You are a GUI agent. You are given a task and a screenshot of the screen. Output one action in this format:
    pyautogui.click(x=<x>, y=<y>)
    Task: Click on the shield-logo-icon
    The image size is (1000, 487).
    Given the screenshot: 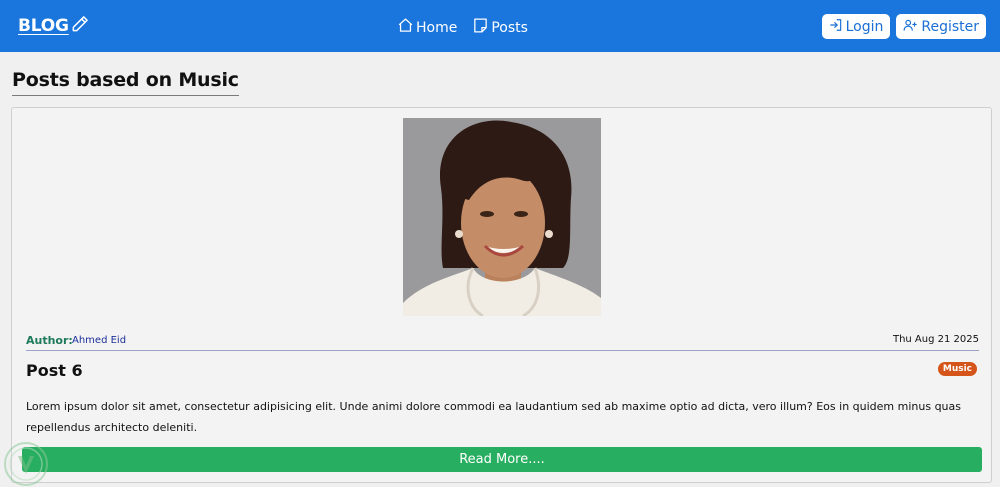 What is the action you would take?
    pyautogui.click(x=26, y=463)
    